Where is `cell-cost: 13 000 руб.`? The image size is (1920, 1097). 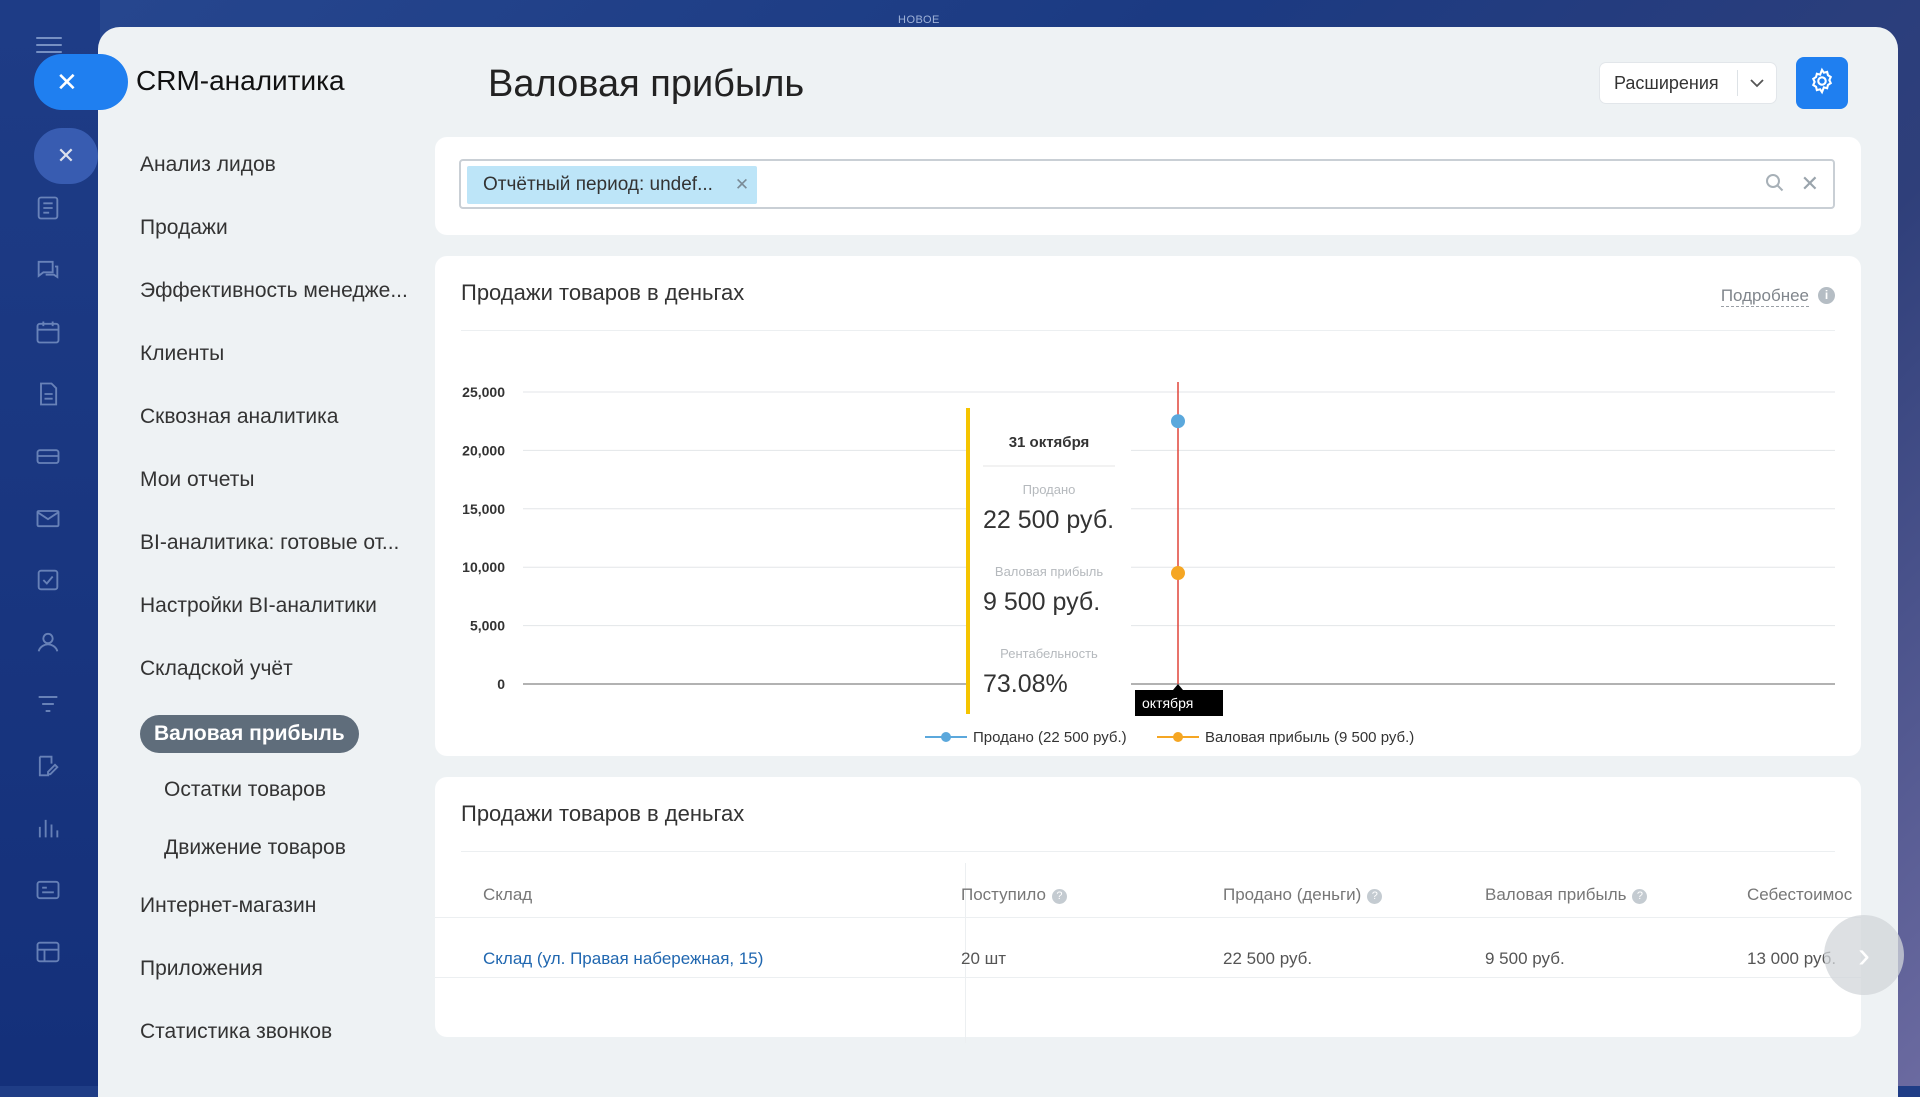 cell-cost: 13 000 руб. is located at coordinates (1792, 958).